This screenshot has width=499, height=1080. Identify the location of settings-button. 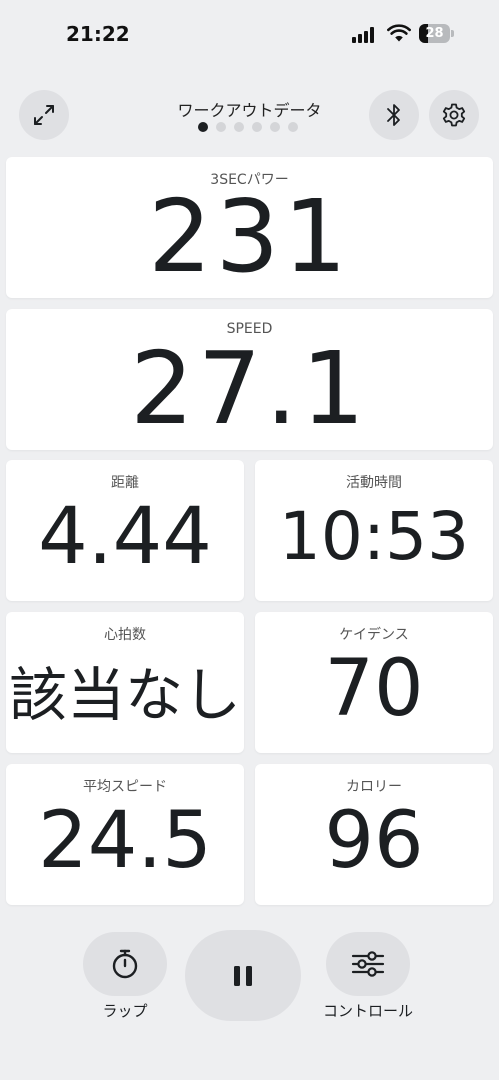
(454, 115).